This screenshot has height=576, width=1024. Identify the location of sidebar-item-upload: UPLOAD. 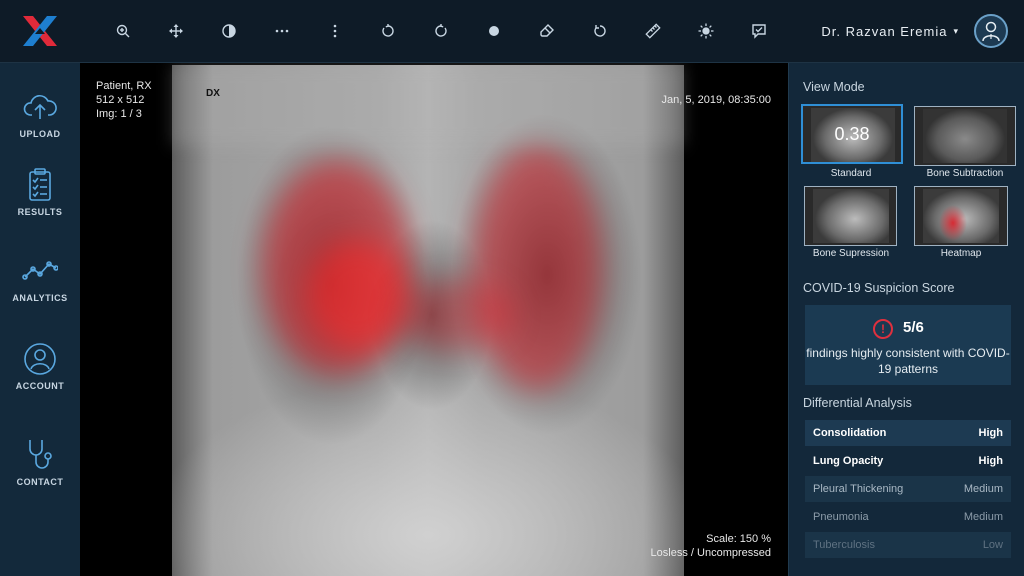
(40, 114).